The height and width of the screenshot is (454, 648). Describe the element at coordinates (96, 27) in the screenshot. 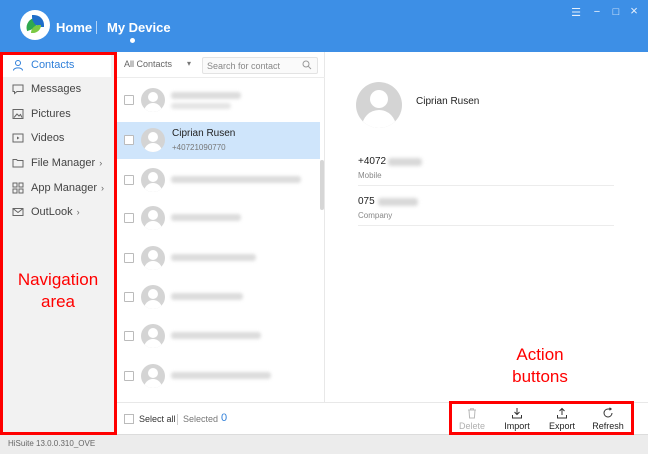

I see `nav-separator` at that location.